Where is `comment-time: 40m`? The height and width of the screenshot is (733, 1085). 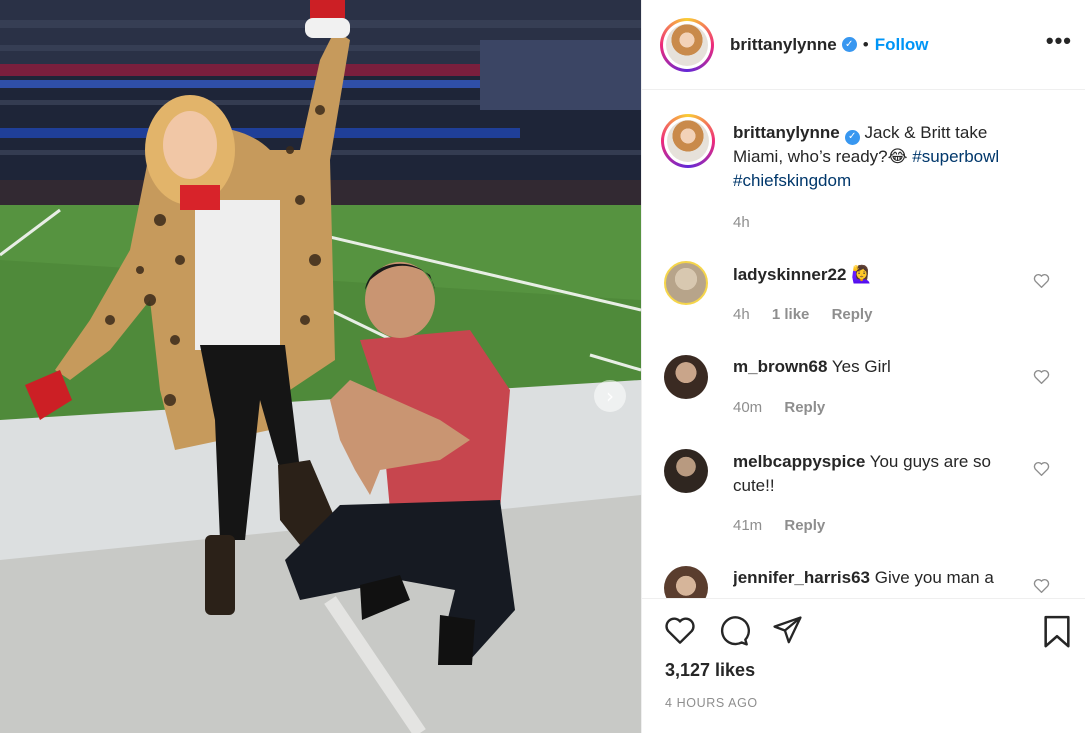 comment-time: 40m is located at coordinates (747, 407).